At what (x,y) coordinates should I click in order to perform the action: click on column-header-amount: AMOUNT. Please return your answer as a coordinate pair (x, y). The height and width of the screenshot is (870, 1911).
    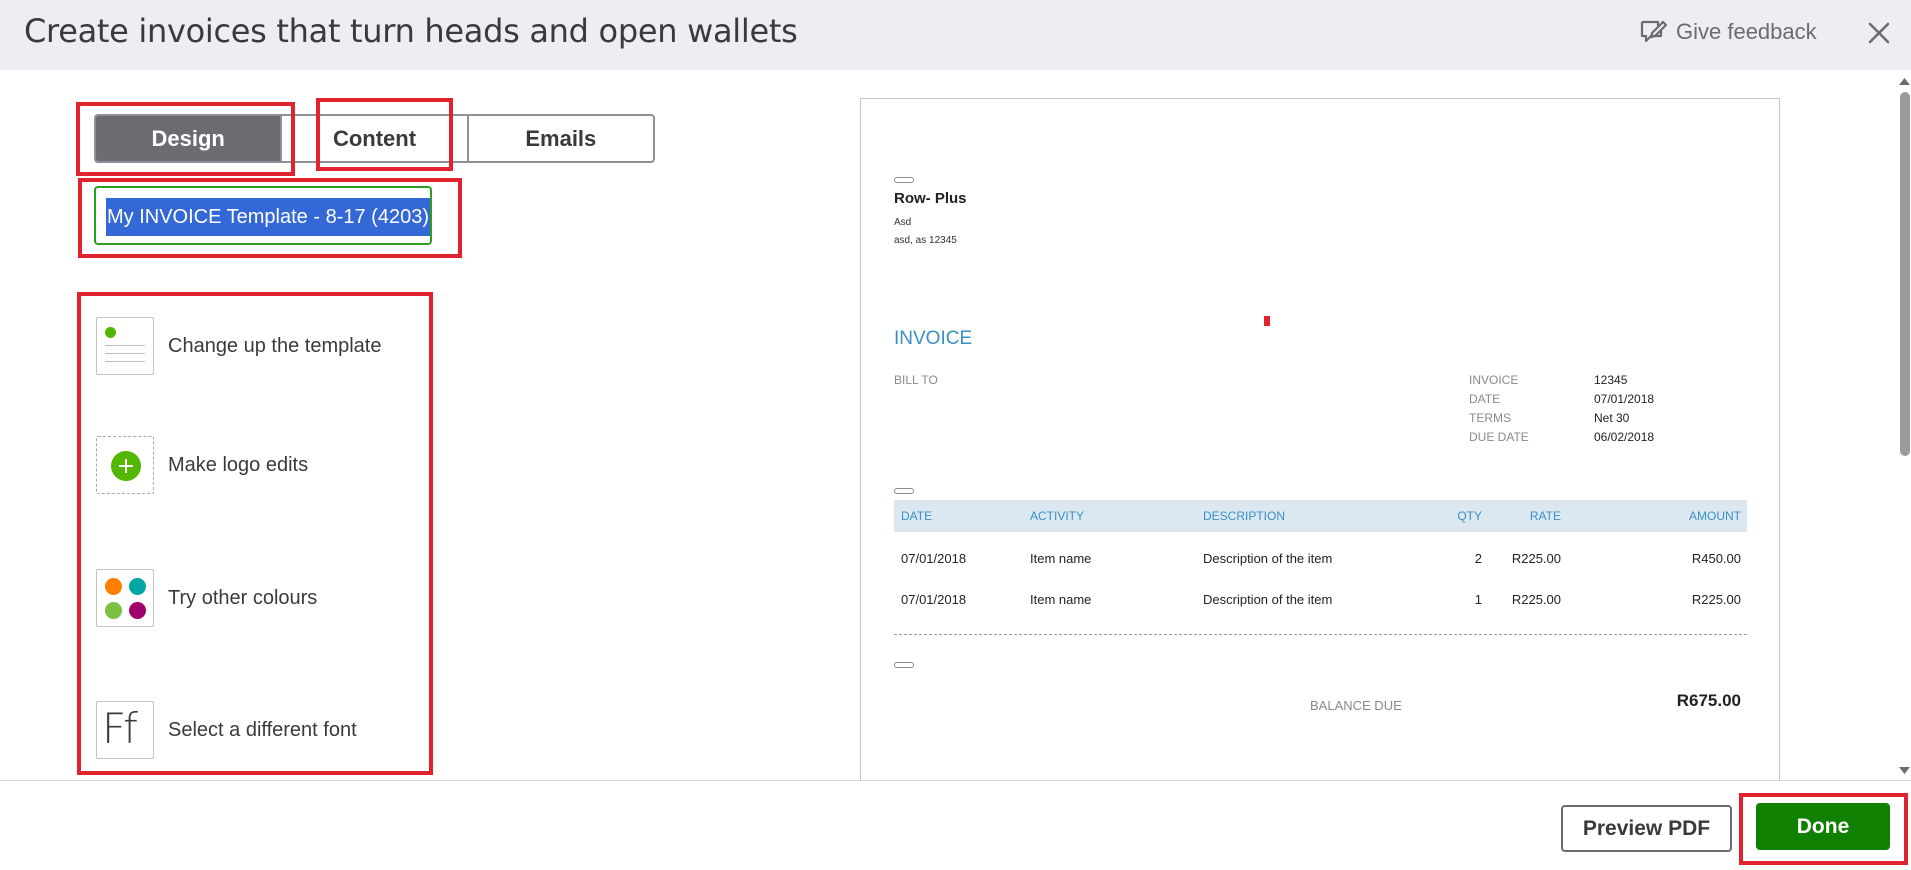
    Looking at the image, I should click on (1715, 516).